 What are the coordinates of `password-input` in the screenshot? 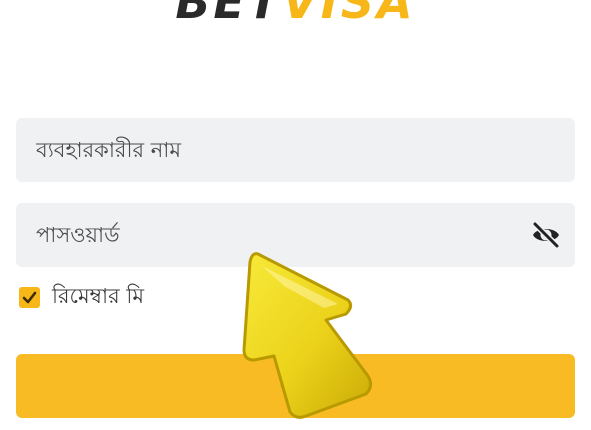 It's located at (276, 235).